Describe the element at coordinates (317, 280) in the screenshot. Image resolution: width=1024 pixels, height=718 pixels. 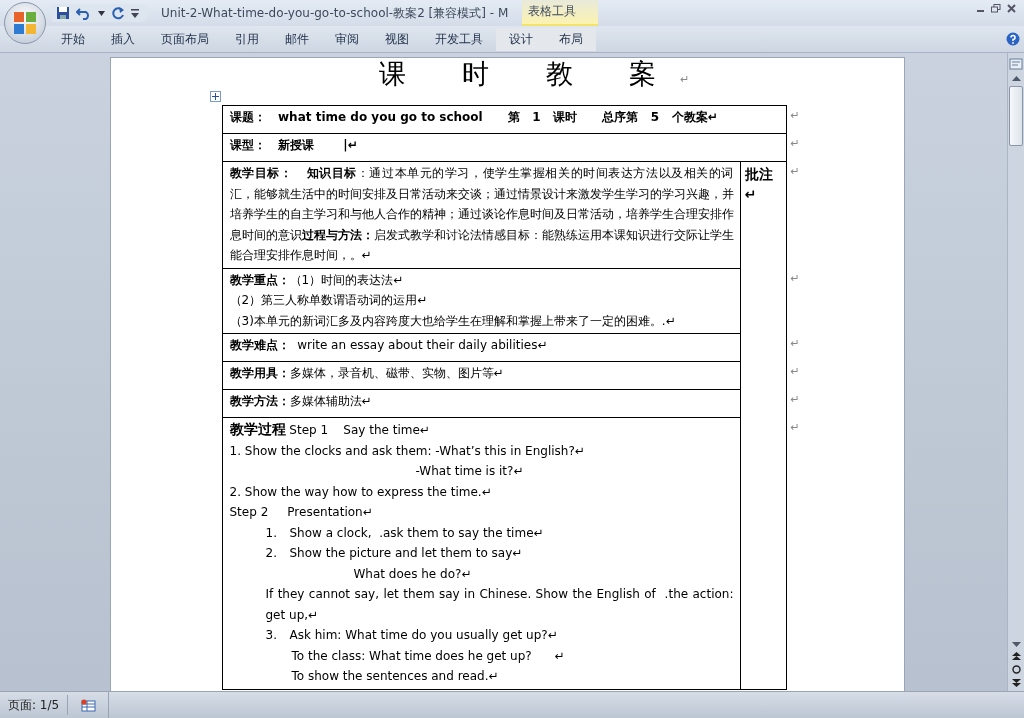
I see `cell-text: 教学重点：（1）时间的表达法↵` at that location.